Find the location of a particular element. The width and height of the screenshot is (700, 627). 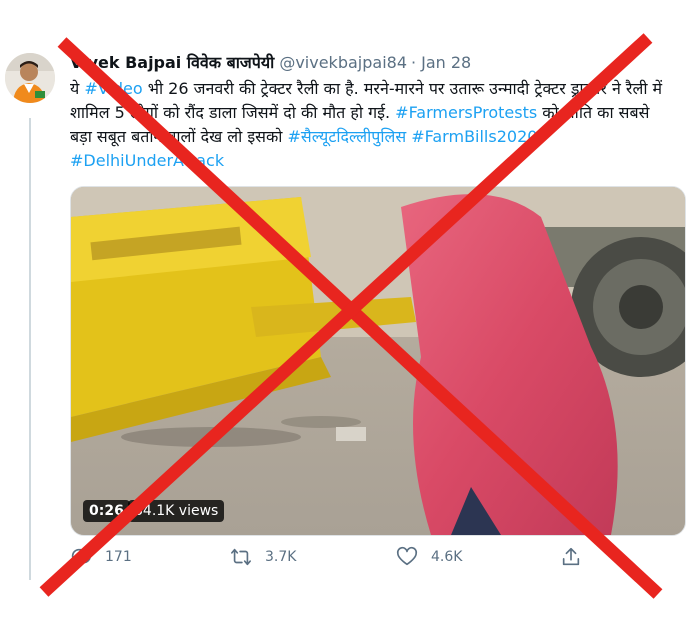

tweet-date: Jan 28 is located at coordinates (446, 63).